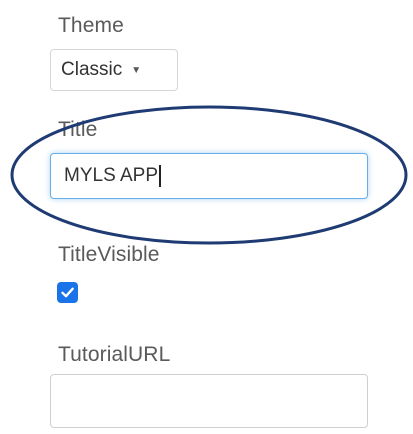  I want to click on title-input: MYLS APP, so click(209, 176).